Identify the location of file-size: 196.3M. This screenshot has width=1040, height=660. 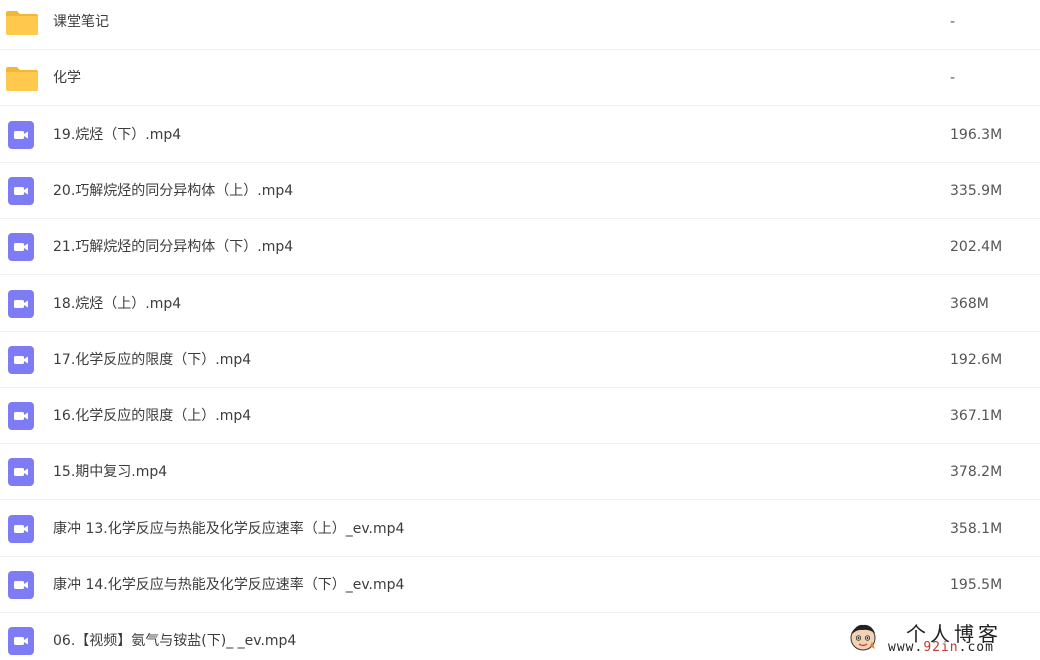
(976, 135).